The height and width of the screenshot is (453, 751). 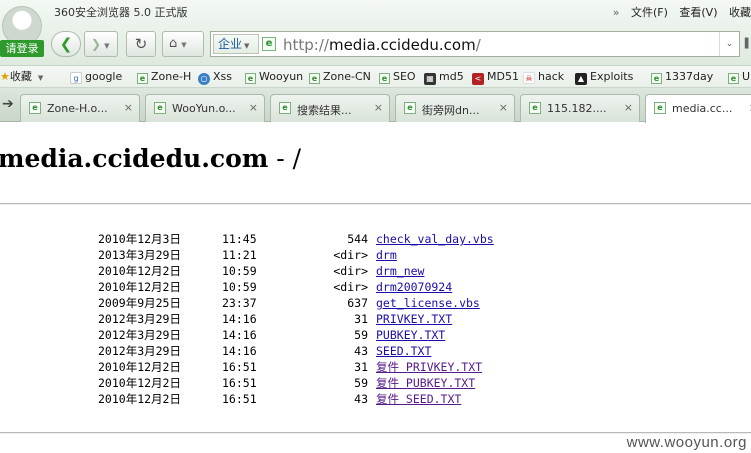 What do you see at coordinates (236, 44) in the screenshot?
I see `browser-mode-dropdown: 企业 ▼` at bounding box center [236, 44].